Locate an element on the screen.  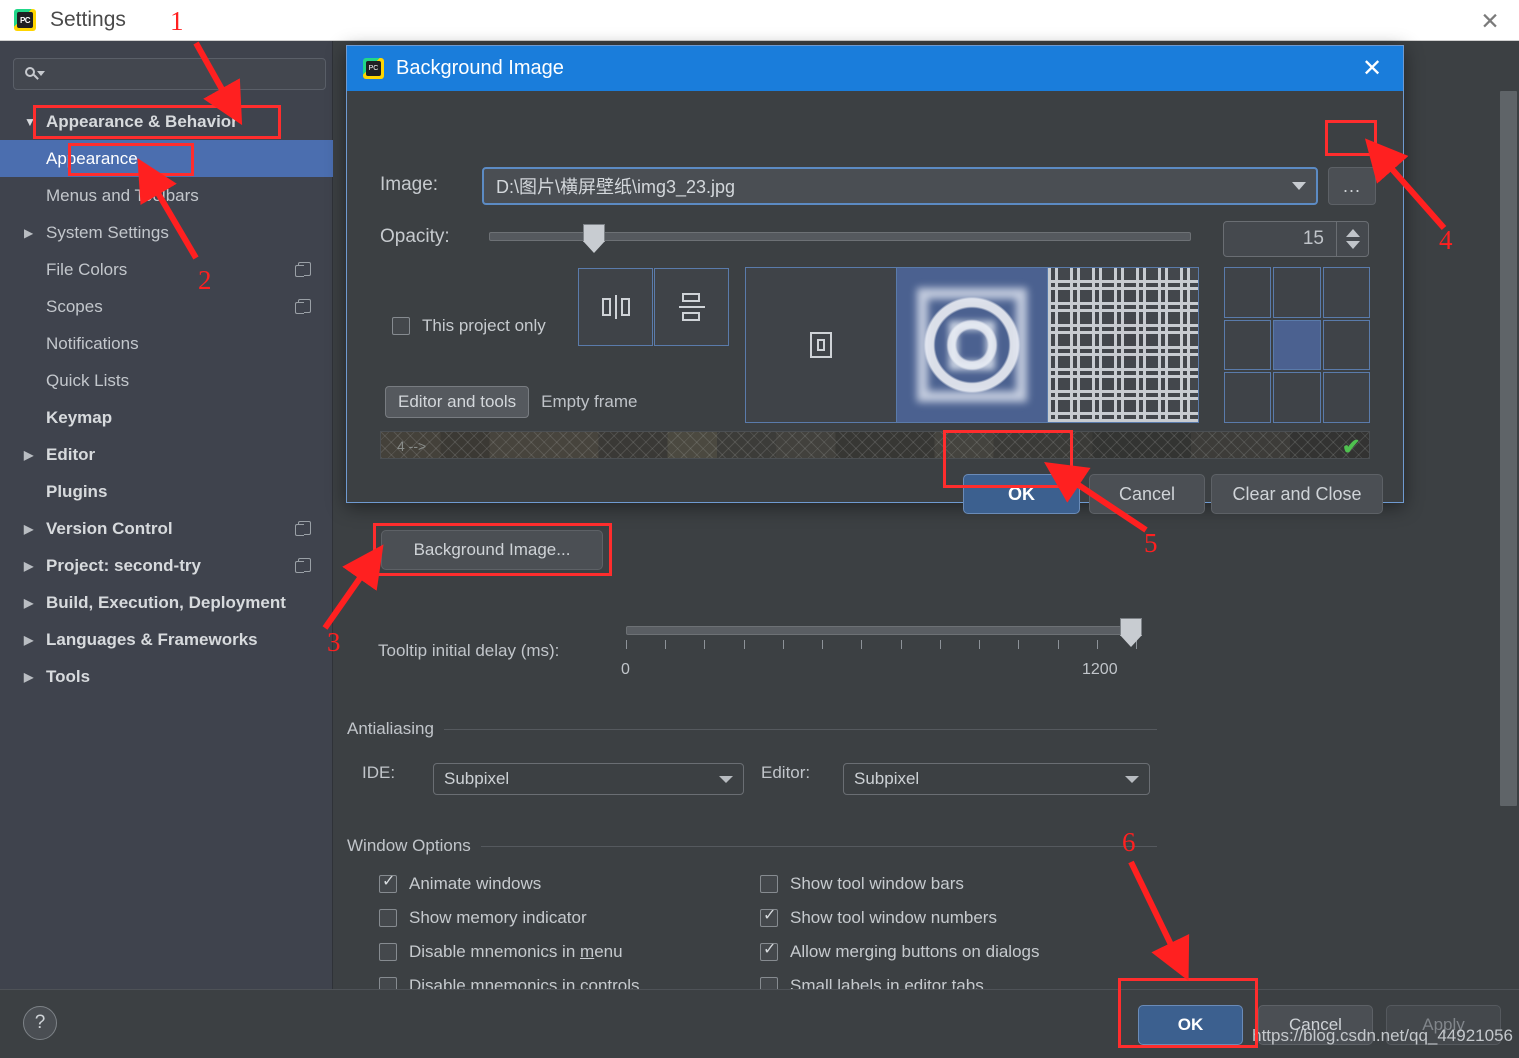
image-label: Image: is located at coordinates (409, 184).